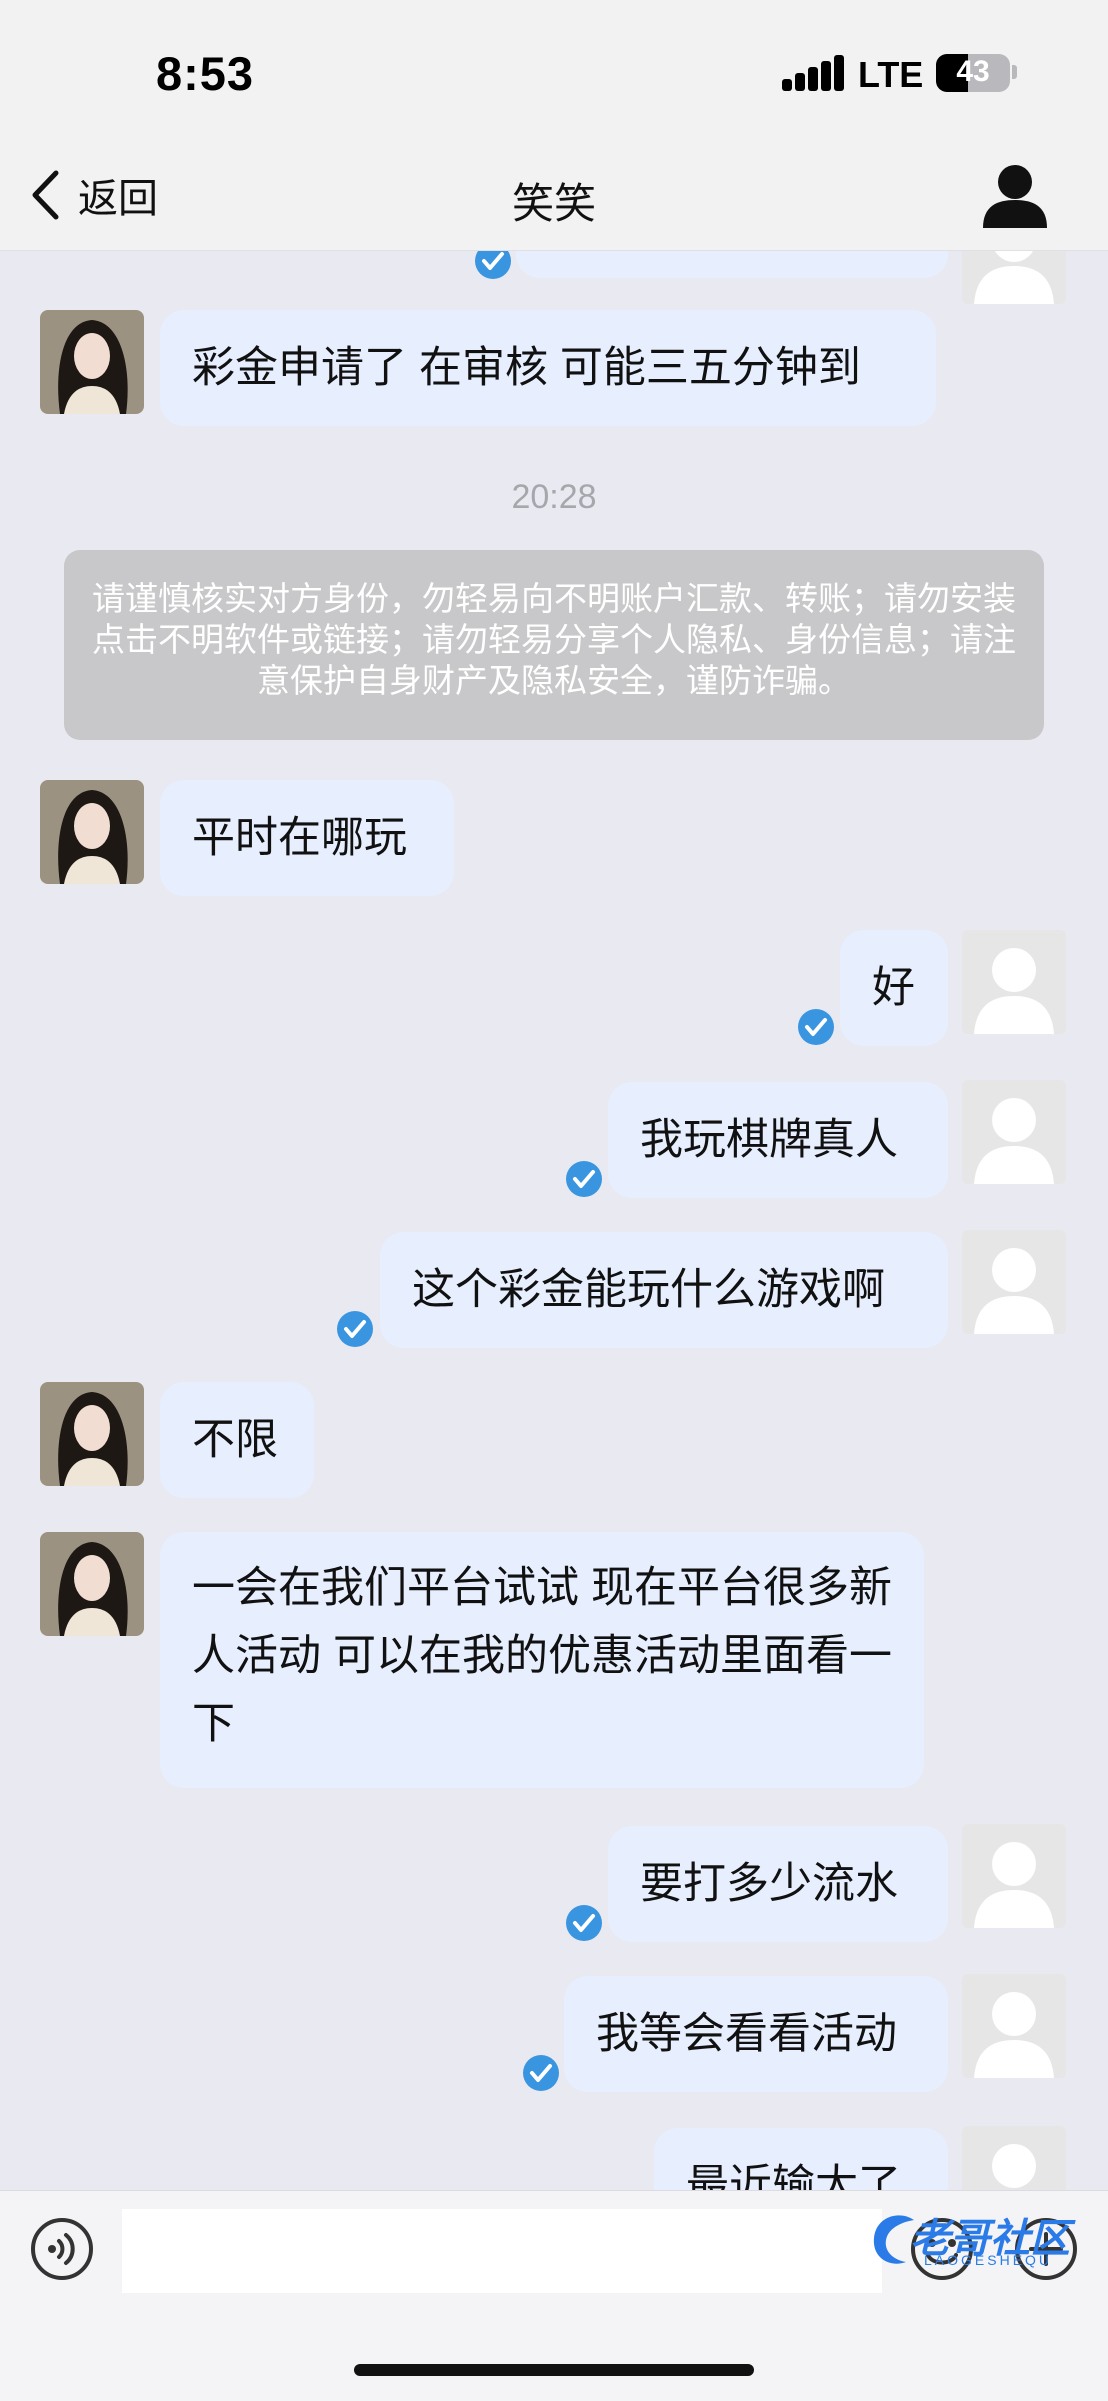 Image resolution: width=1108 pixels, height=2401 pixels. I want to click on battery-percent: 43, so click(973, 71).